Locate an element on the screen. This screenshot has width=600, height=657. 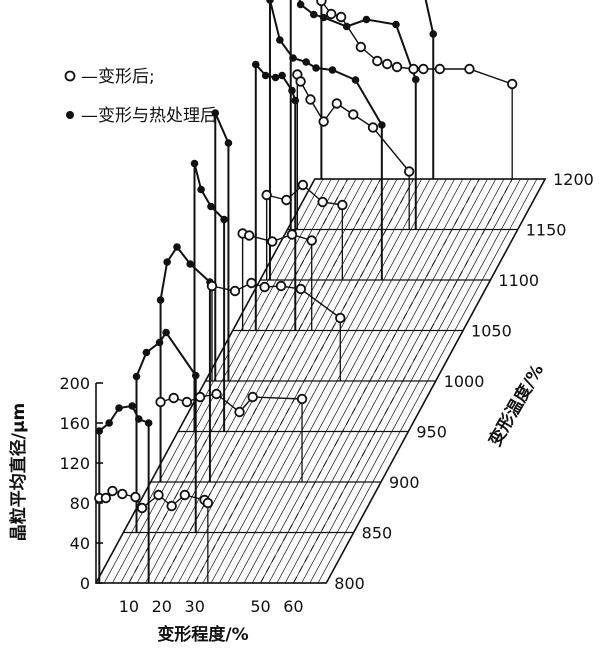
curve-heat-treated is located at coordinates (166, 431).